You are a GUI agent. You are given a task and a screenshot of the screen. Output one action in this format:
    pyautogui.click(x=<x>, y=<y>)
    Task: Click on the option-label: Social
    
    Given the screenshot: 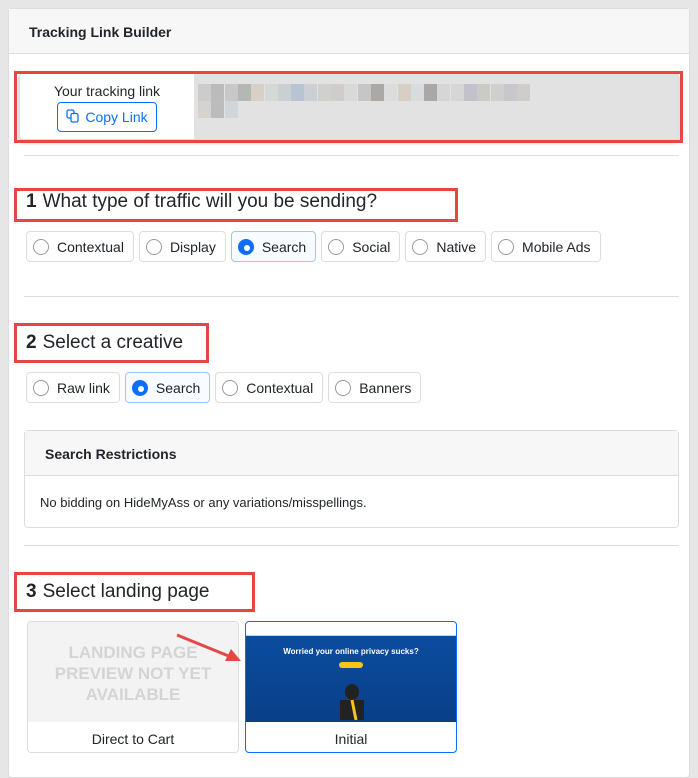 What is the action you would take?
    pyautogui.click(x=371, y=246)
    